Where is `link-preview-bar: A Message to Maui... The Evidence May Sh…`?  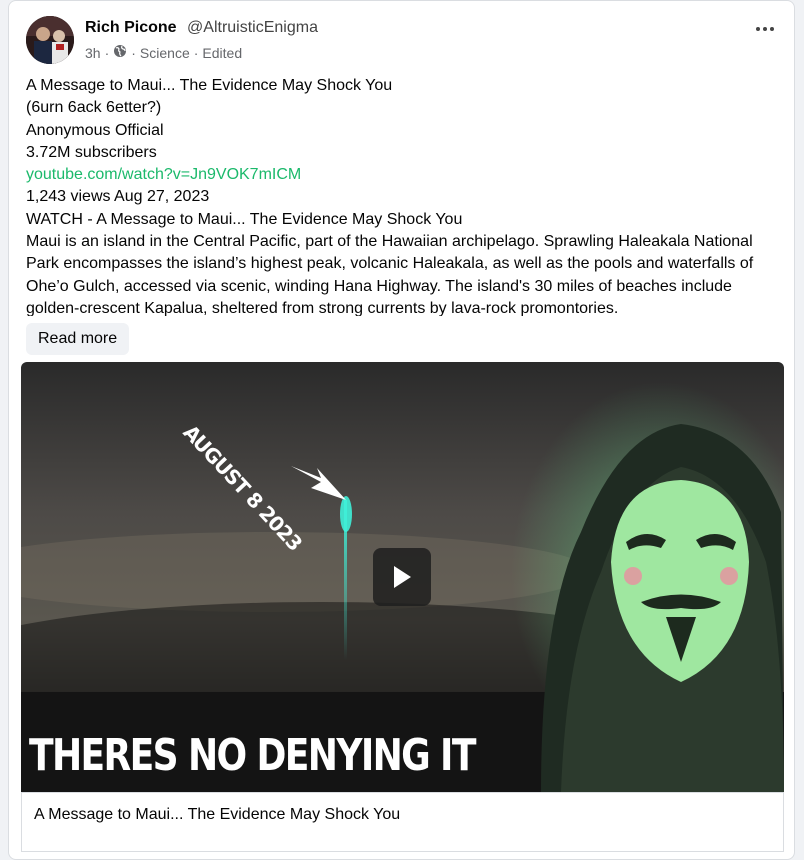 link-preview-bar: A Message to Maui... The Evidence May Sh… is located at coordinates (402, 822).